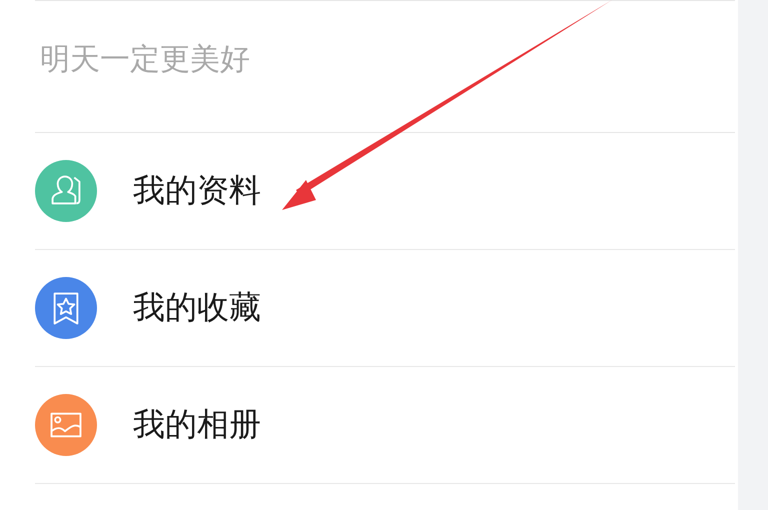 The width and height of the screenshot is (768, 510). I want to click on signature-text: 明天一定更美好, so click(145, 60).